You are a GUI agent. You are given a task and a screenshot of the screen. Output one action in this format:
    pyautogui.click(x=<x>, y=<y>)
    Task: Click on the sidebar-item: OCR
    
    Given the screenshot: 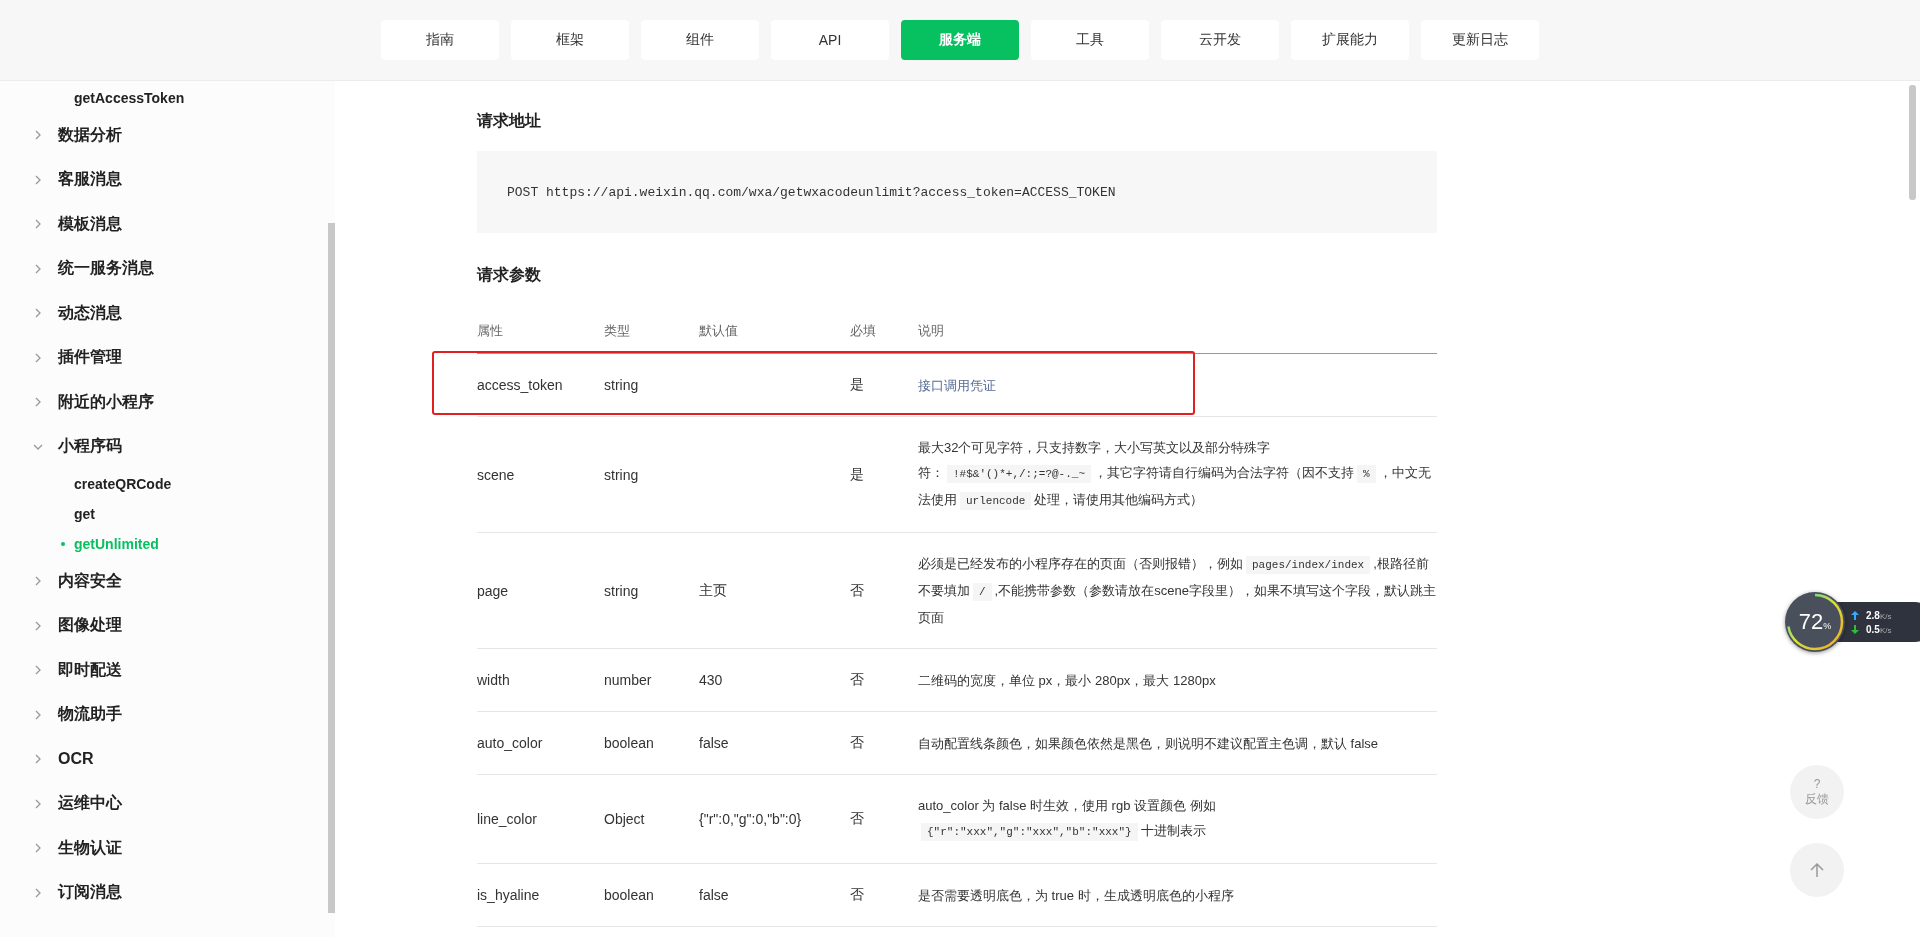 What is the action you would take?
    pyautogui.click(x=76, y=759)
    